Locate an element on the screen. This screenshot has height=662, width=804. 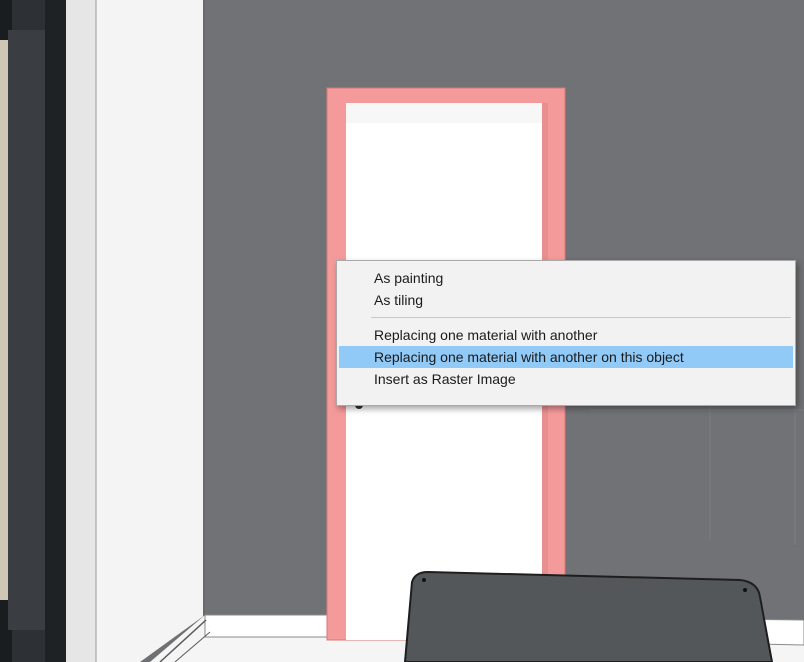
menu-separator is located at coordinates (581, 317).